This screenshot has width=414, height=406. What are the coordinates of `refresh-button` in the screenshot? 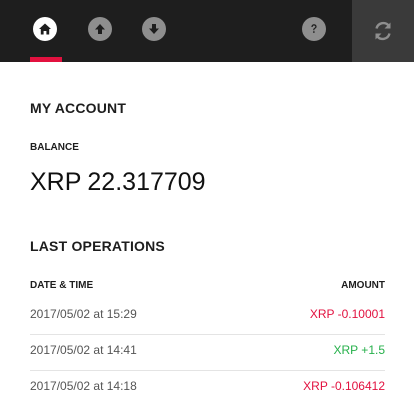 It's located at (383, 31).